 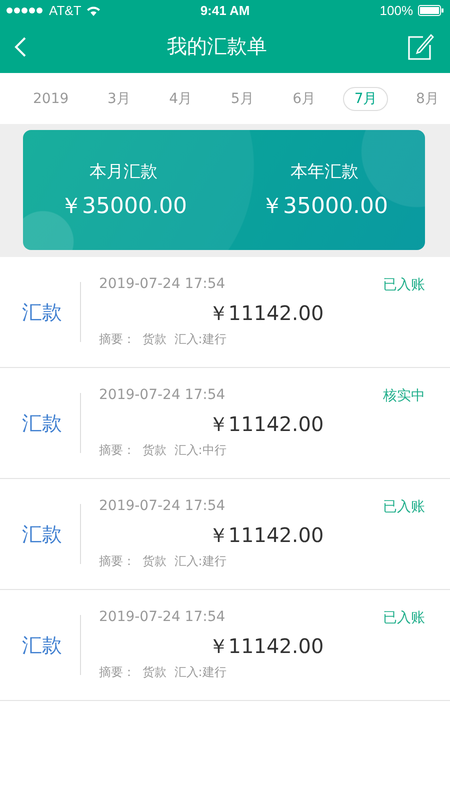 What do you see at coordinates (431, 10) in the screenshot?
I see `battery-icon` at bounding box center [431, 10].